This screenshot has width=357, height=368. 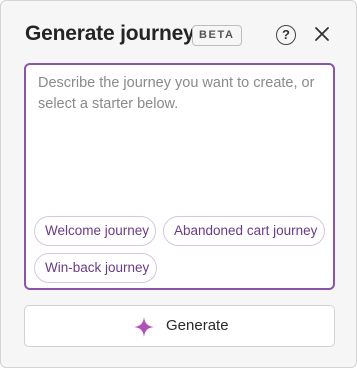 I want to click on sparkle-icon, so click(x=144, y=327).